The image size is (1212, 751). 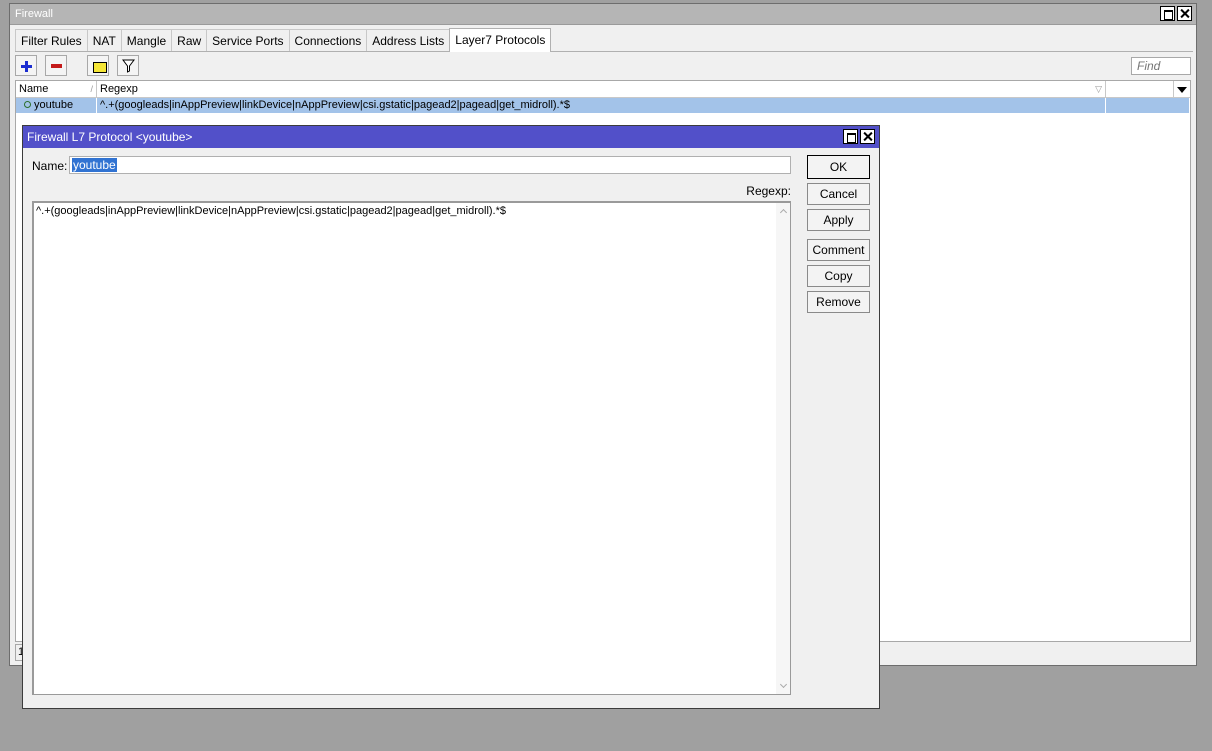 What do you see at coordinates (56, 65) in the screenshot?
I see `minus-icon` at bounding box center [56, 65].